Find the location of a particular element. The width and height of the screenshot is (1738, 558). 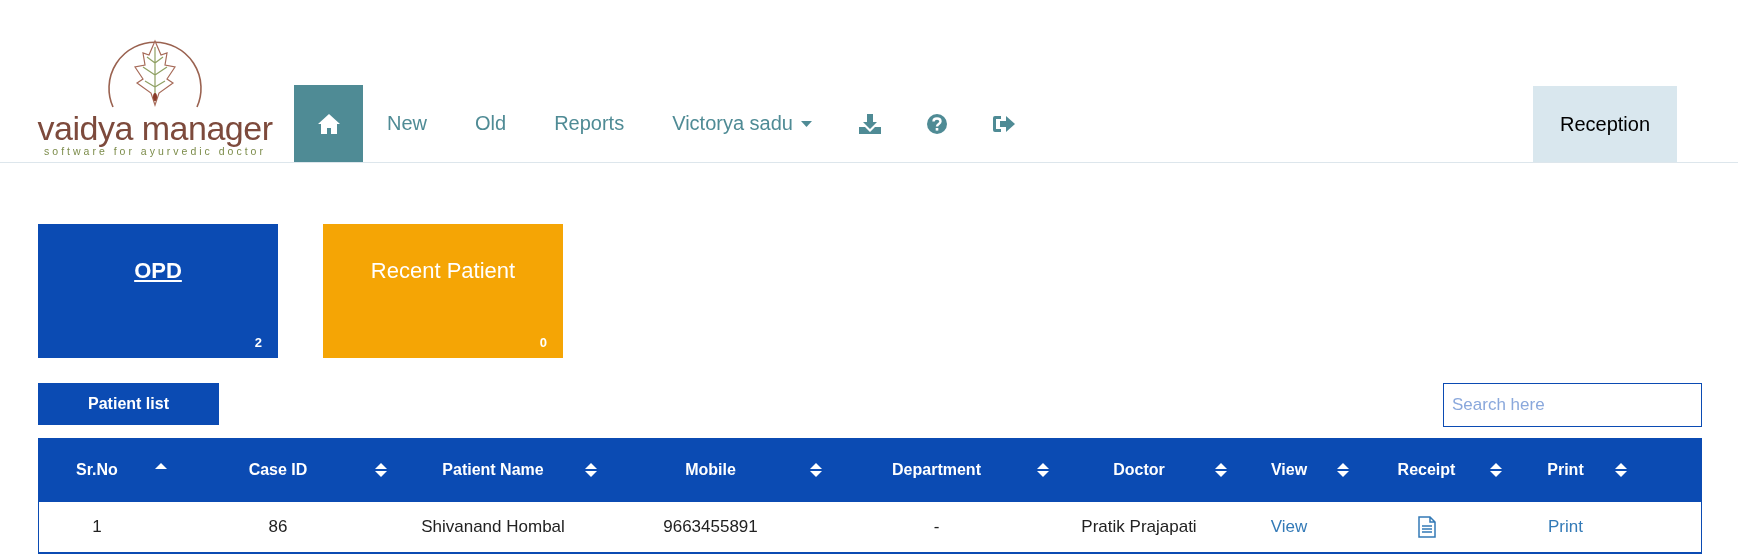

tile-count: 2 is located at coordinates (258, 342).